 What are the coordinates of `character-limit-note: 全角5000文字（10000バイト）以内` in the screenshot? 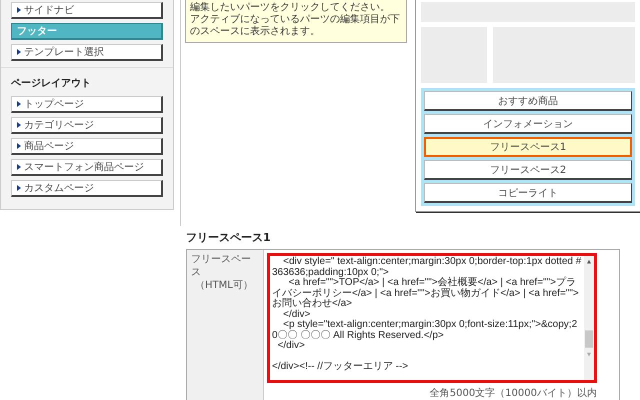 It's located at (513, 393).